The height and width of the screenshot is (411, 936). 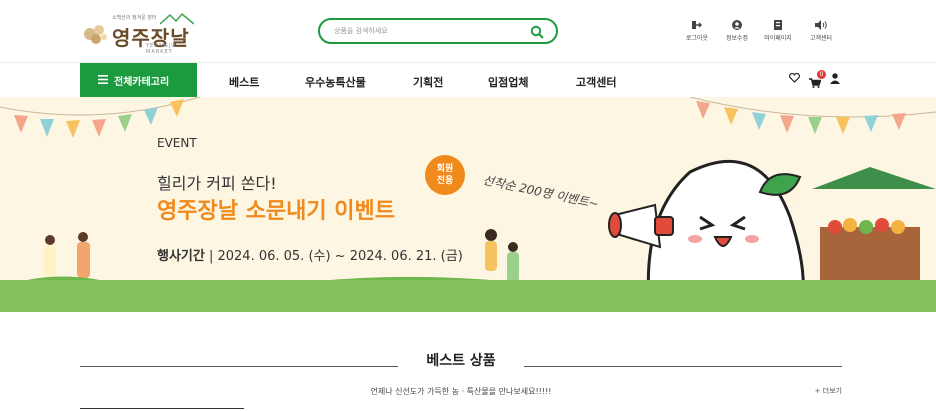 What do you see at coordinates (335, 82) in the screenshot?
I see `nav-item-specialty: 우수농특산물` at bounding box center [335, 82].